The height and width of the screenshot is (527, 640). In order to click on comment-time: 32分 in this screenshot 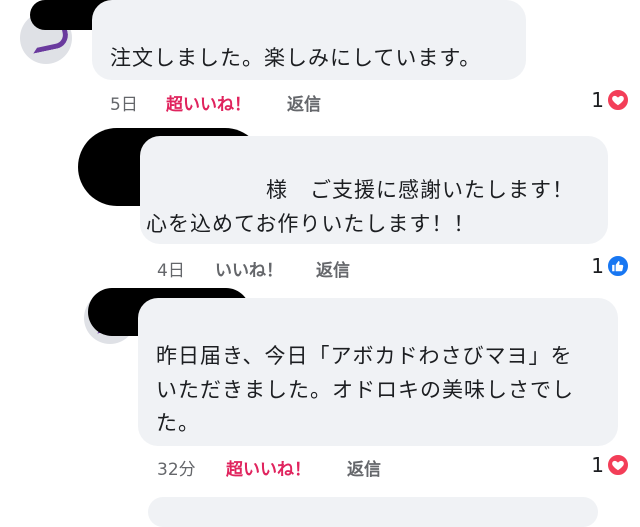, I will do `click(176, 467)`.